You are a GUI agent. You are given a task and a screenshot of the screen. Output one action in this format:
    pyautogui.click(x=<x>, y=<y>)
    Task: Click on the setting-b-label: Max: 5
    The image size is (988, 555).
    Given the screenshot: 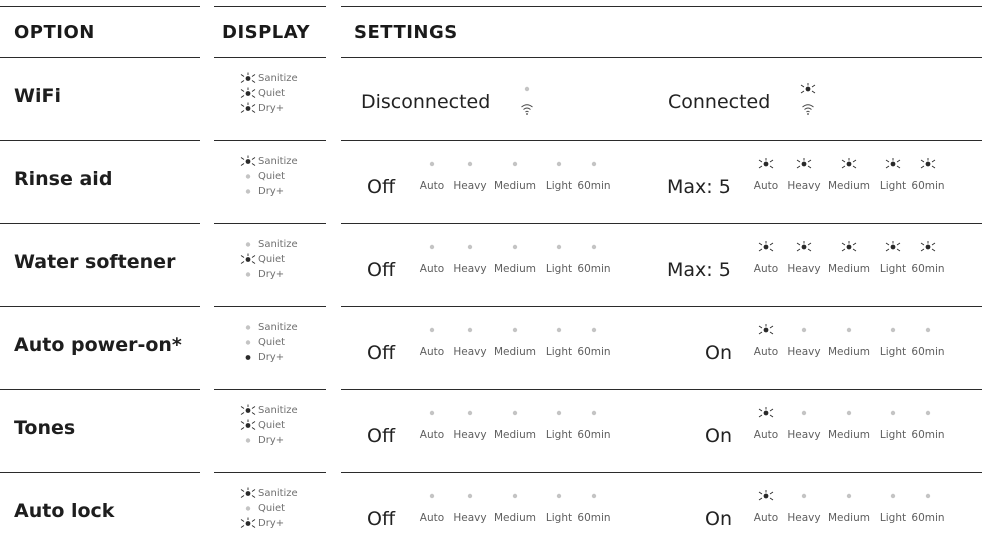 What is the action you would take?
    pyautogui.click(x=699, y=187)
    